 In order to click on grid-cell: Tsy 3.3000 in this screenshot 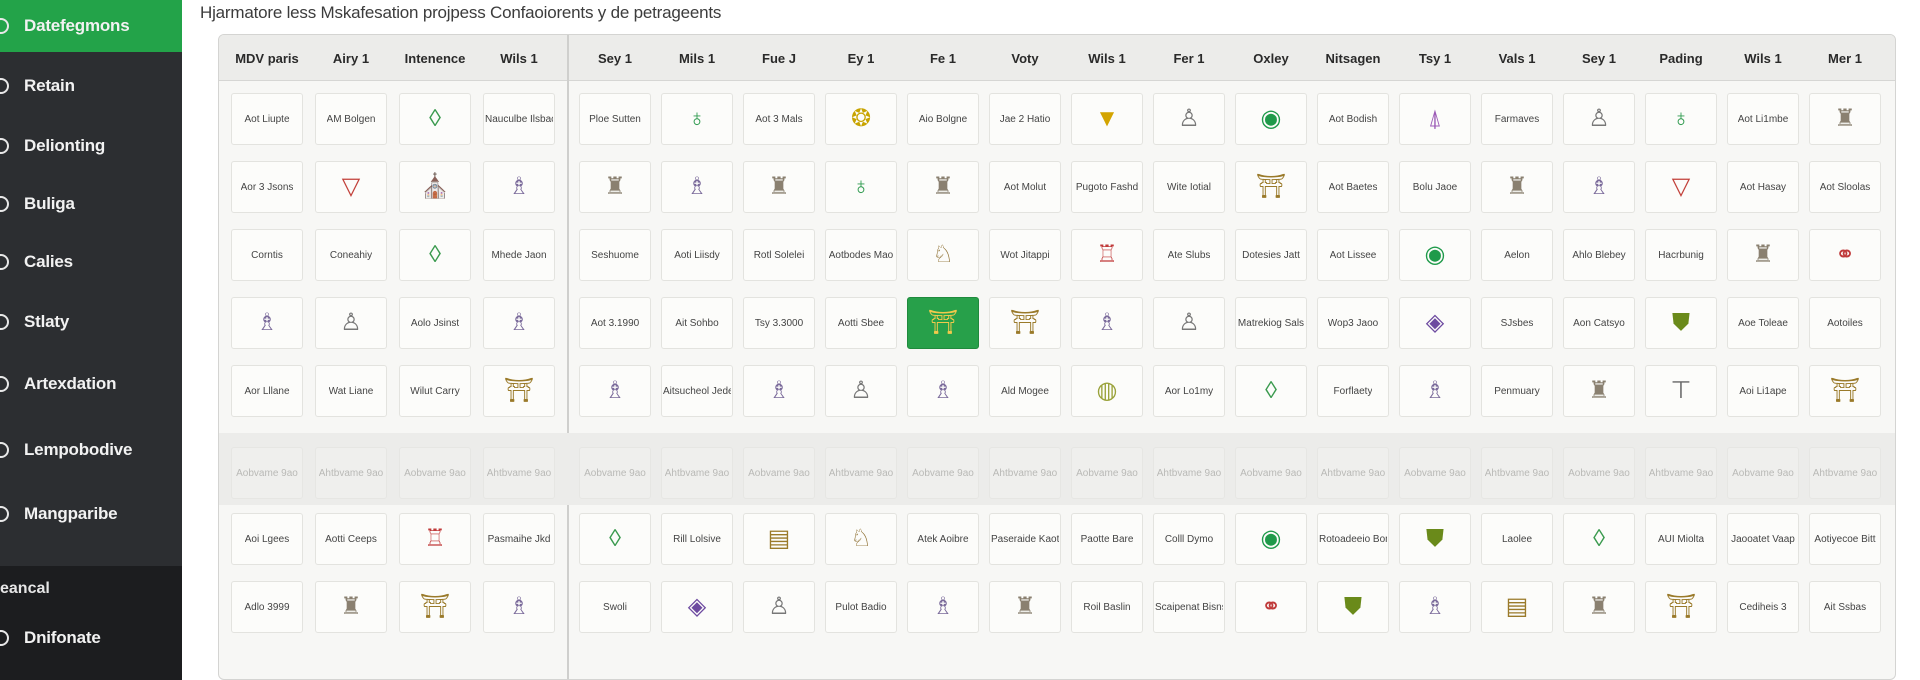, I will do `click(779, 323)`.